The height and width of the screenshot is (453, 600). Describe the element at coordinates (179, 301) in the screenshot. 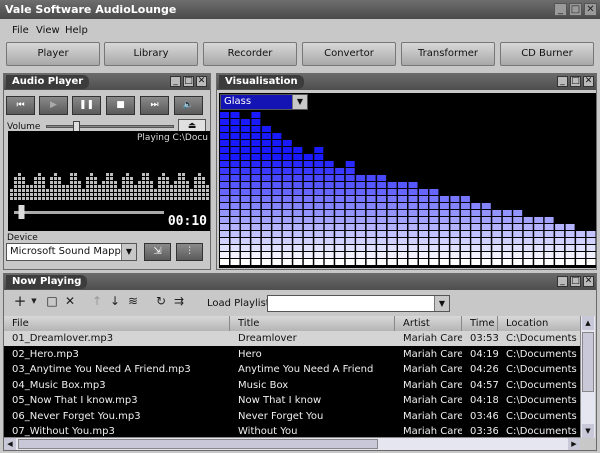

I see `crossfade-icon: ⇉` at that location.